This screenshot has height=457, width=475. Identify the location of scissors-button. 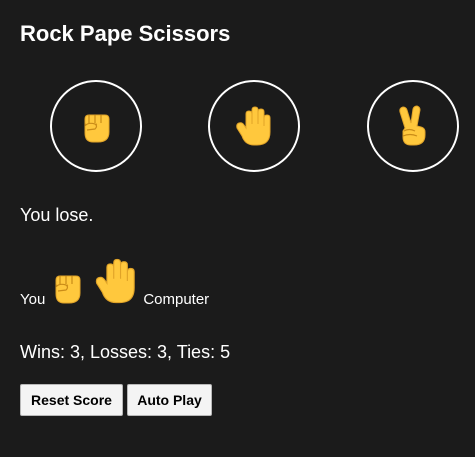
(413, 126).